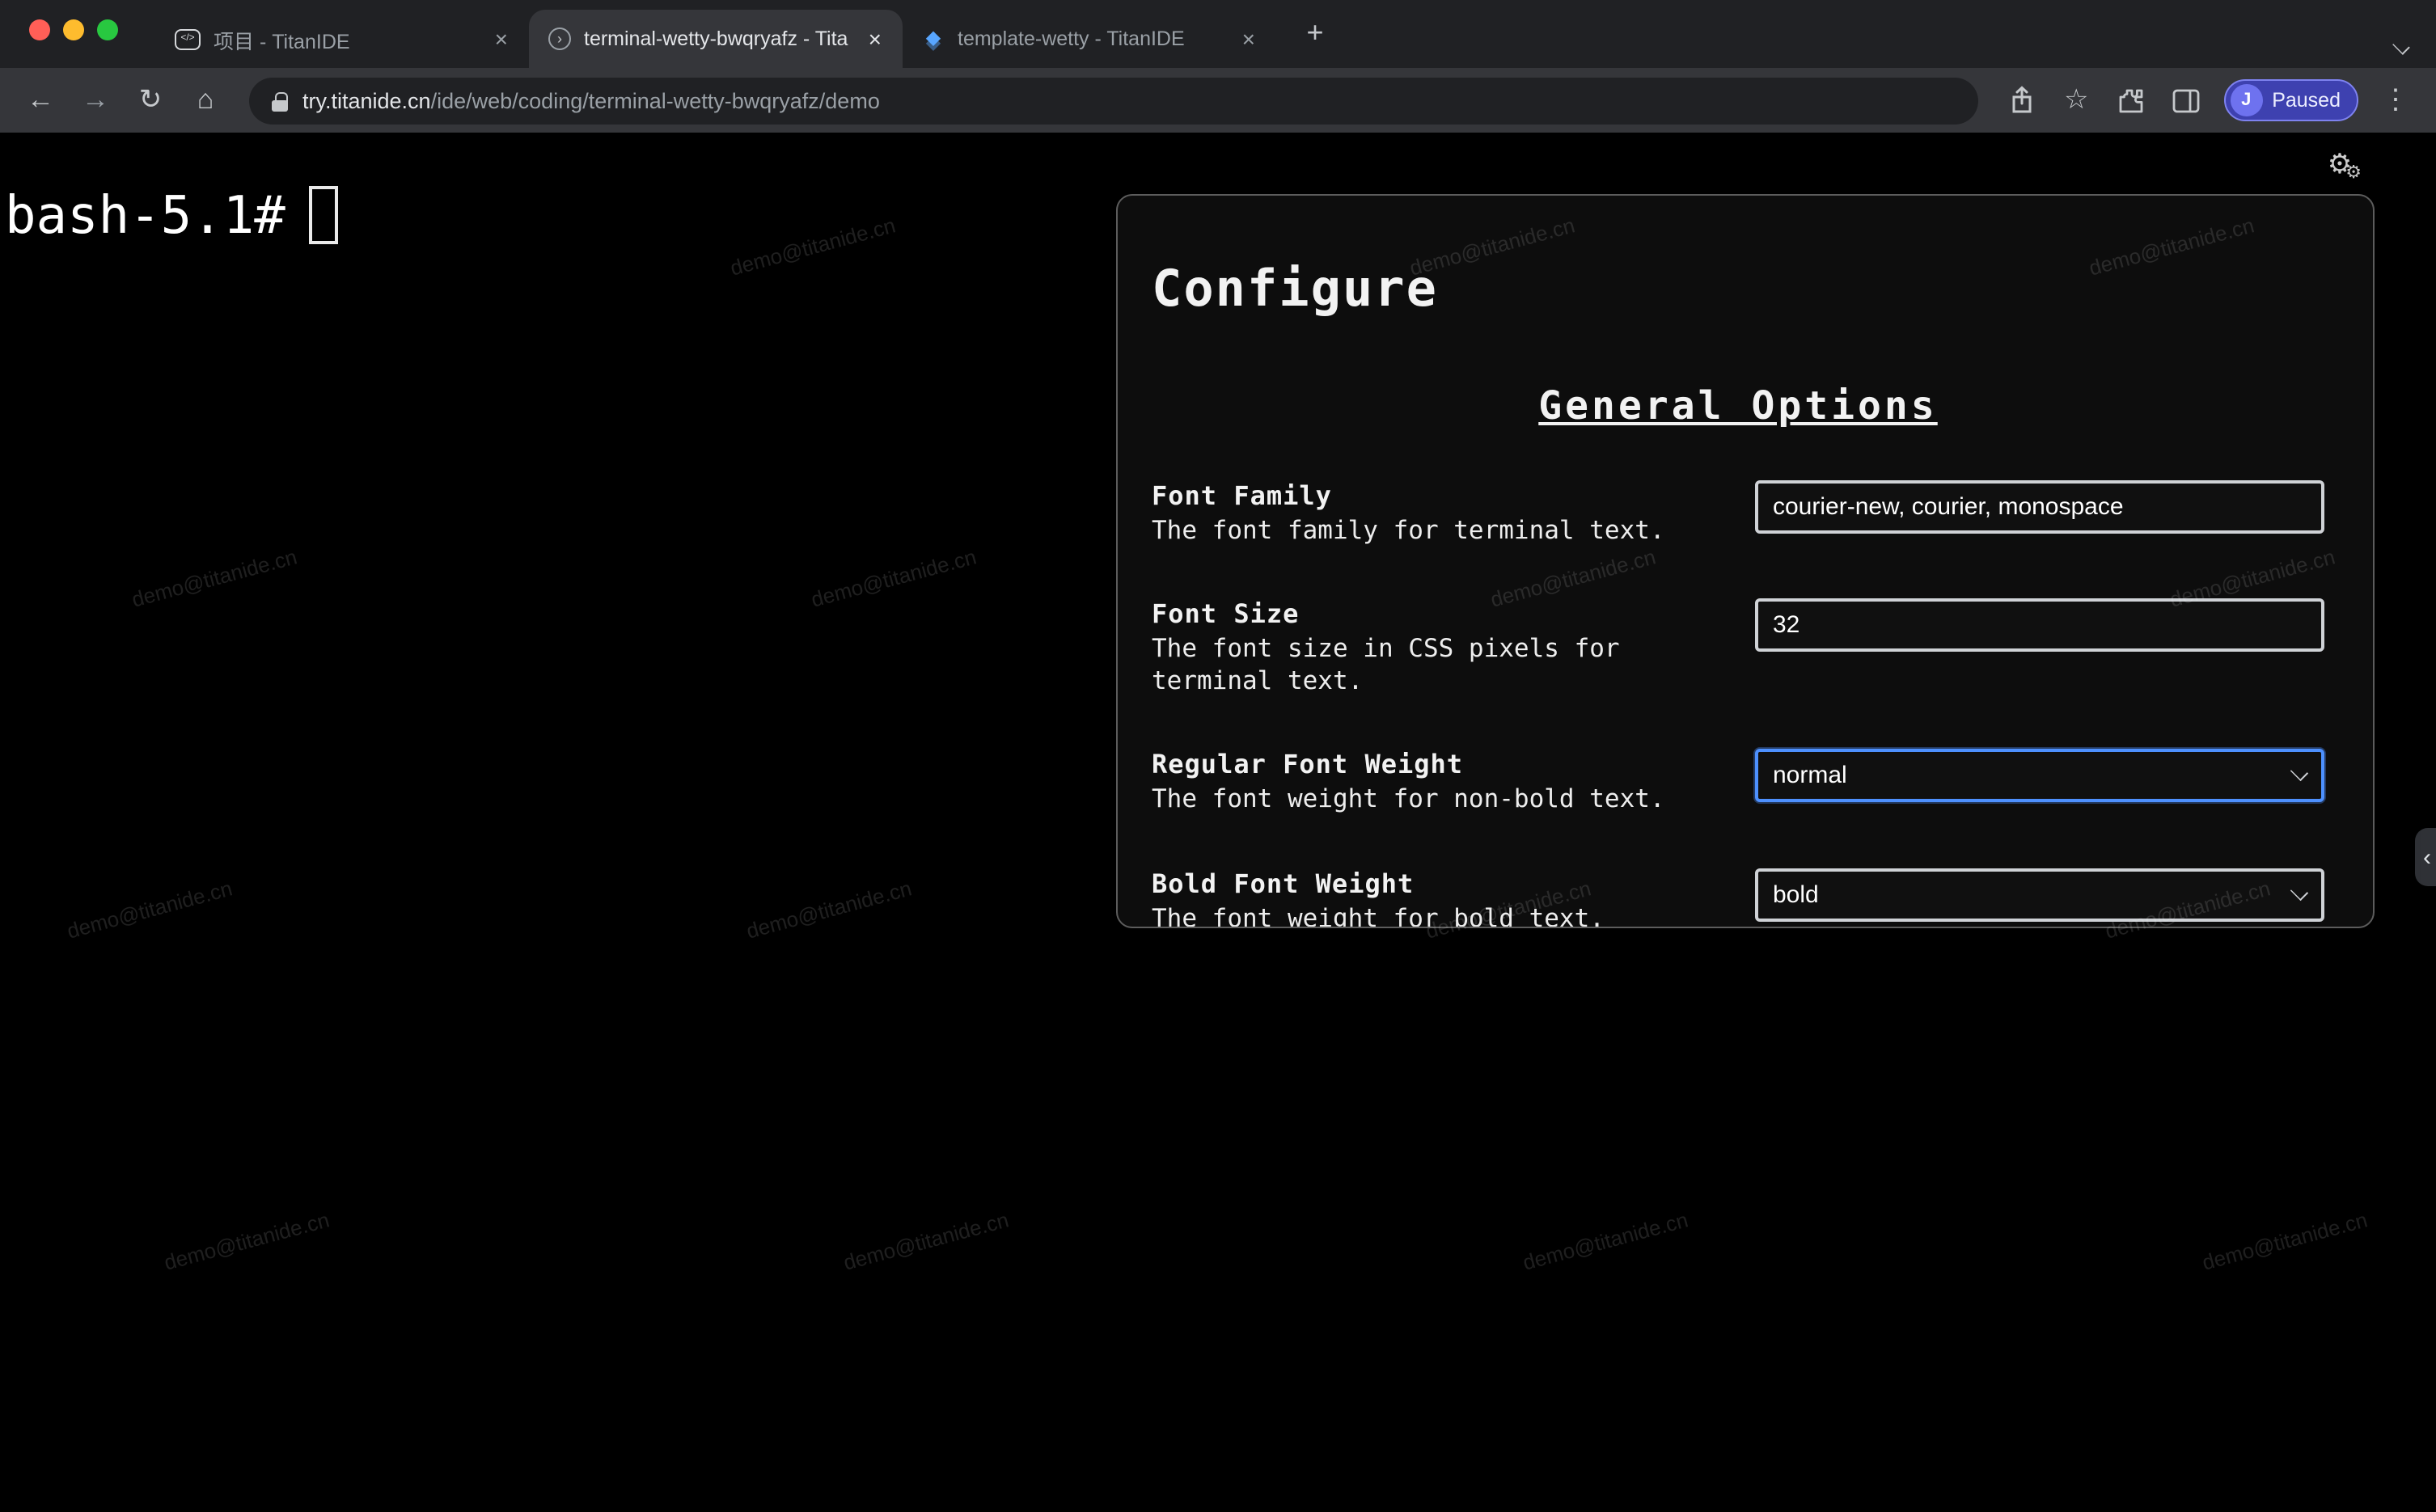 This screenshot has width=2436, height=1512. I want to click on reload-button: ↻, so click(150, 101).